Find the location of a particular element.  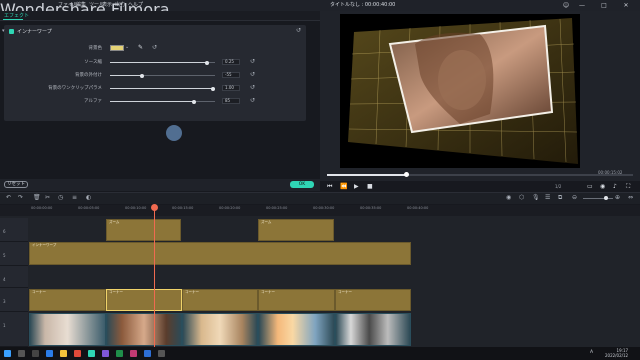

zoom-slider-knob is located at coordinates (606, 198).